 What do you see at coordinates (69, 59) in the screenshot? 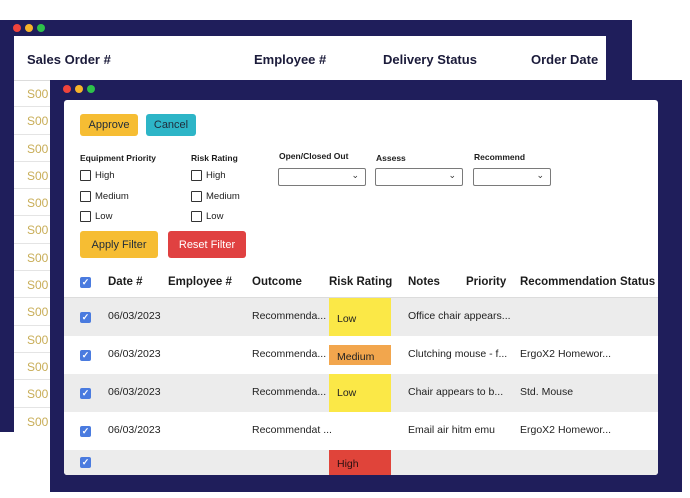
I see `col-sales-order: Sales Order #` at bounding box center [69, 59].